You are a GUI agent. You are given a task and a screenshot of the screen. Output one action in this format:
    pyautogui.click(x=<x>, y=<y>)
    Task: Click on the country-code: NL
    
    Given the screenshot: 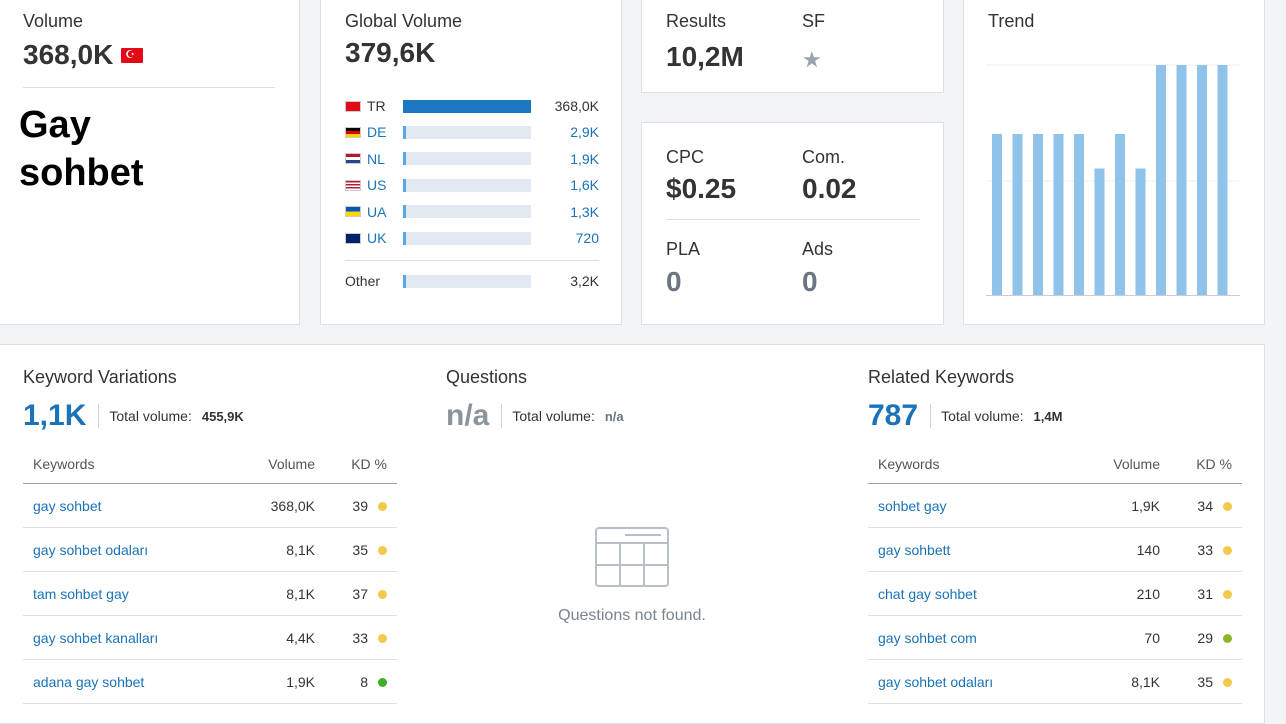 What is the action you would take?
    pyautogui.click(x=376, y=158)
    